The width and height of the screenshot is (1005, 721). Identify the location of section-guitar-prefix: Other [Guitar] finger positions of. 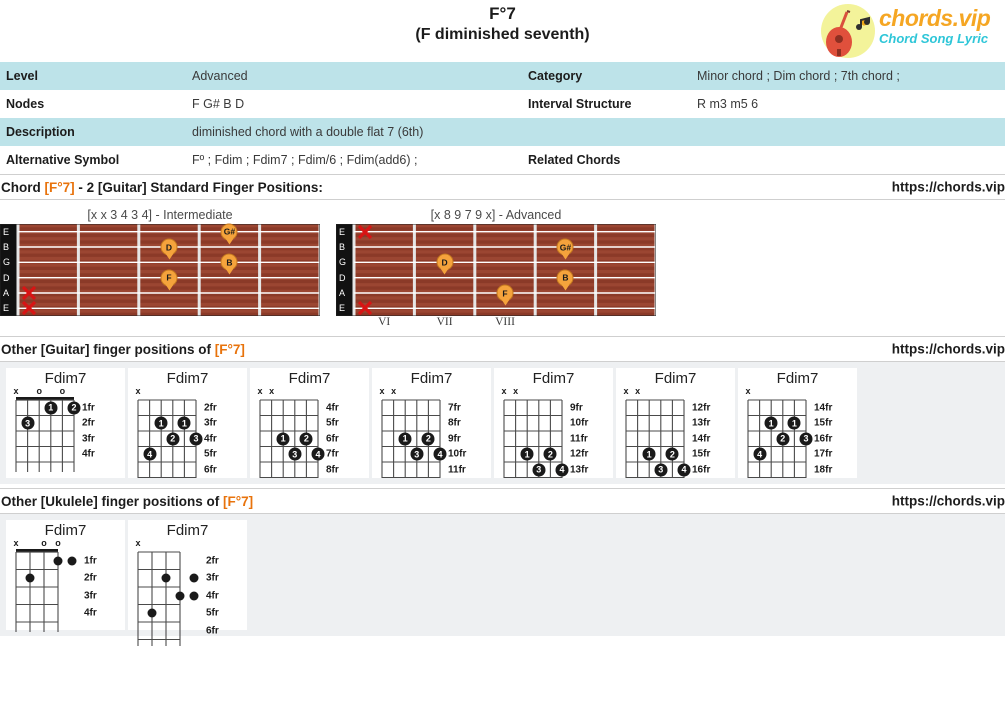
(108, 349).